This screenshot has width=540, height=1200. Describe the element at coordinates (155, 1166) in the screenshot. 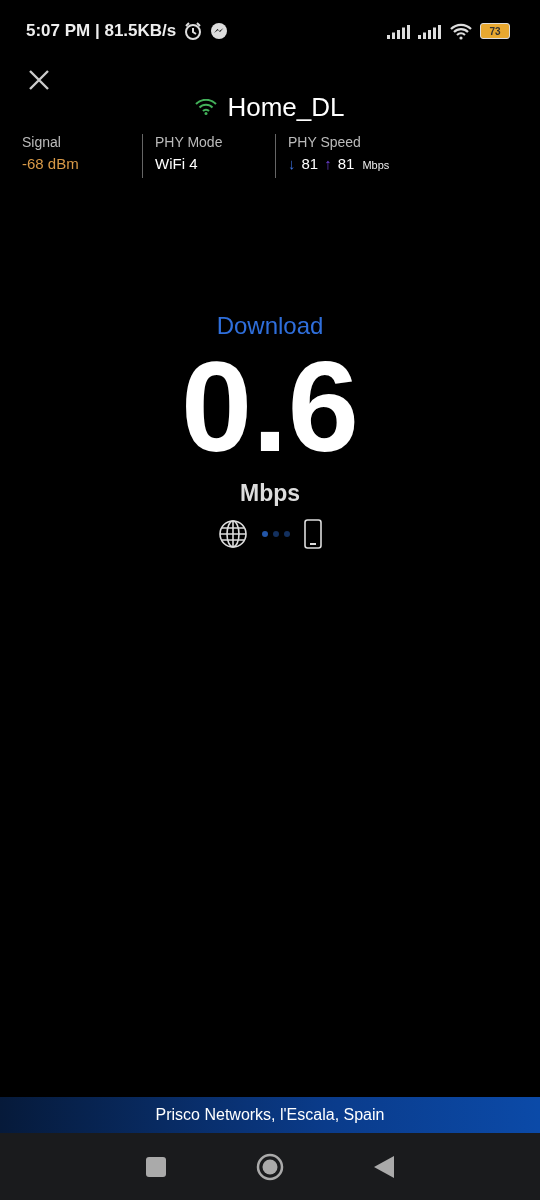

I see `recents-button` at that location.